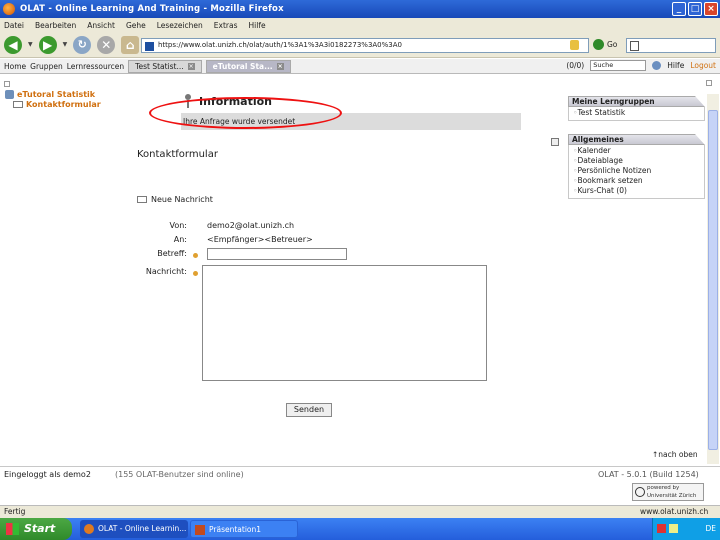  What do you see at coordinates (180, 239) in the screenshot?
I see `to-label: An:` at bounding box center [180, 239].